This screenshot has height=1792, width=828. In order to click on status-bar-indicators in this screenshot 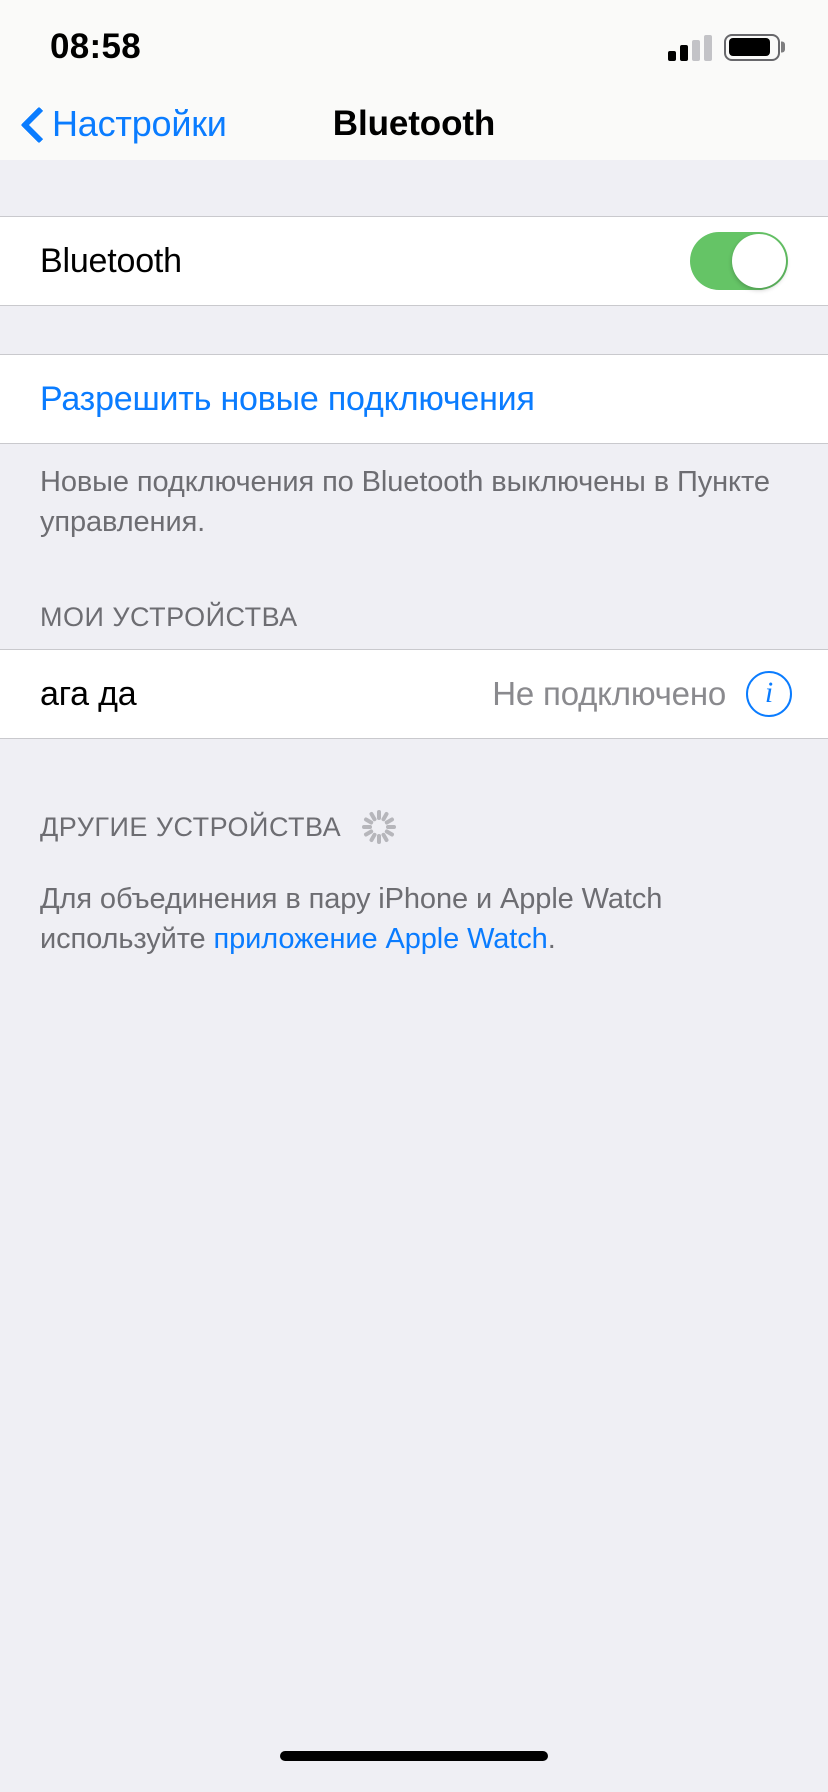, I will do `click(726, 44)`.